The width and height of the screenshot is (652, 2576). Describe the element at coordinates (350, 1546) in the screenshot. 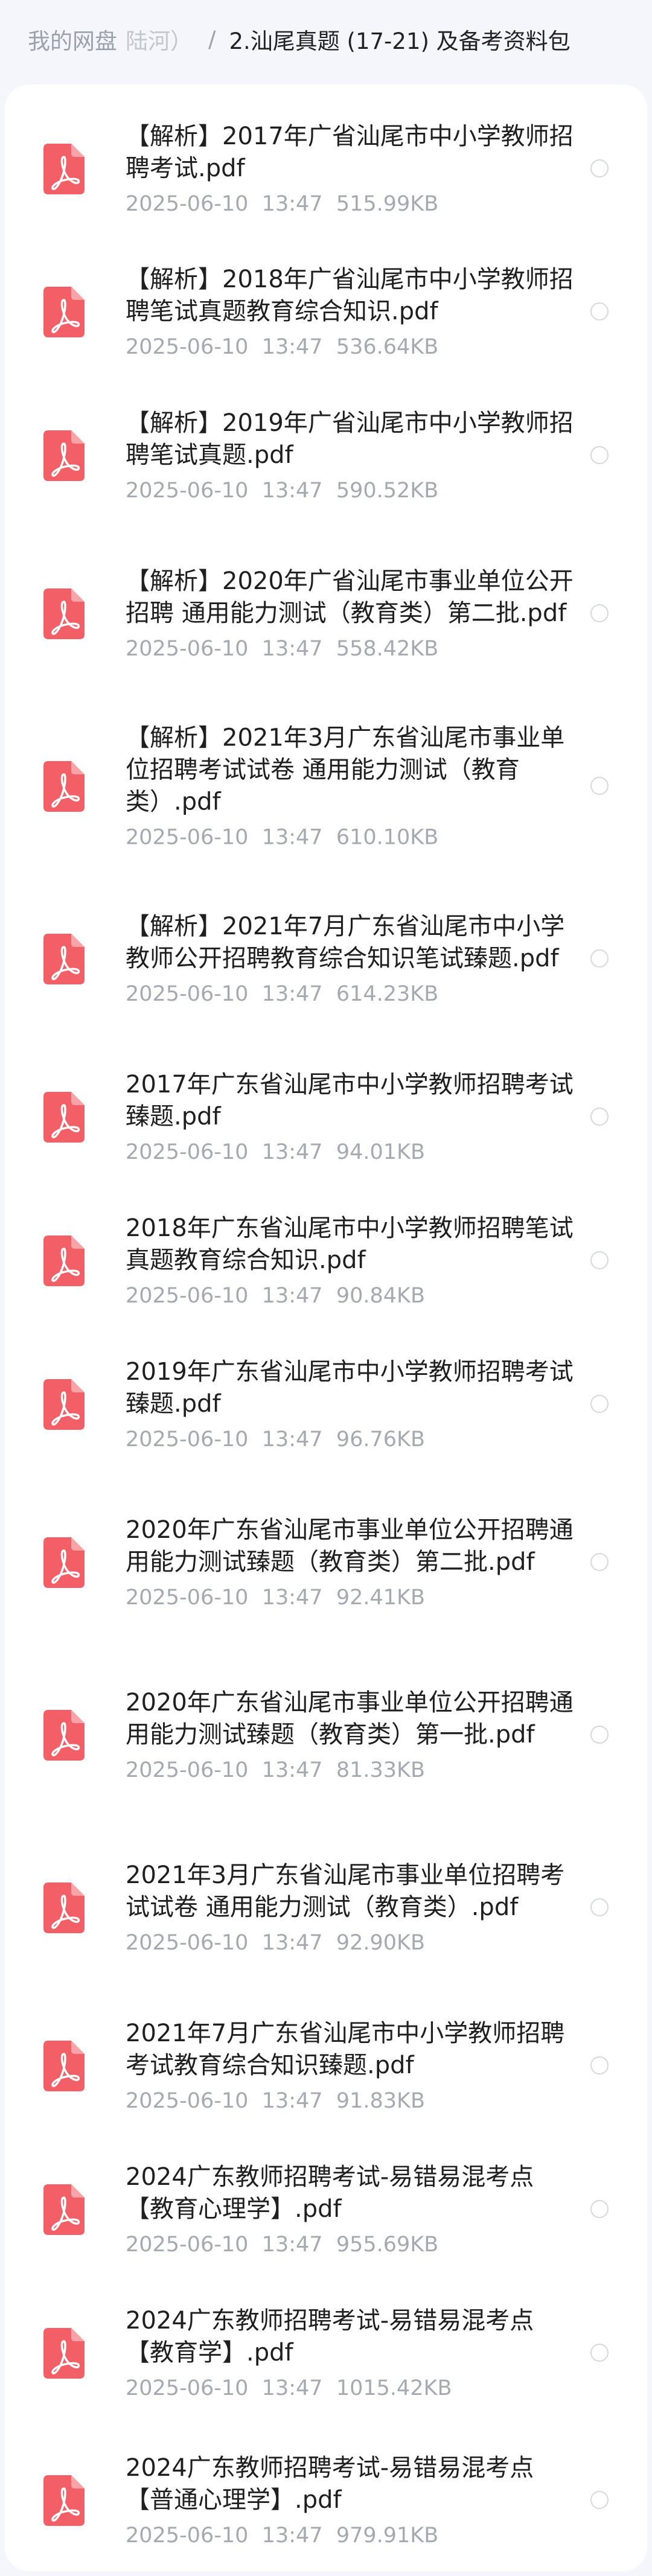

I see `file-name: 2020年广东省汕尾市事业单位公开招聘通用能力测试臻题（教育类）第二批.pdf` at that location.